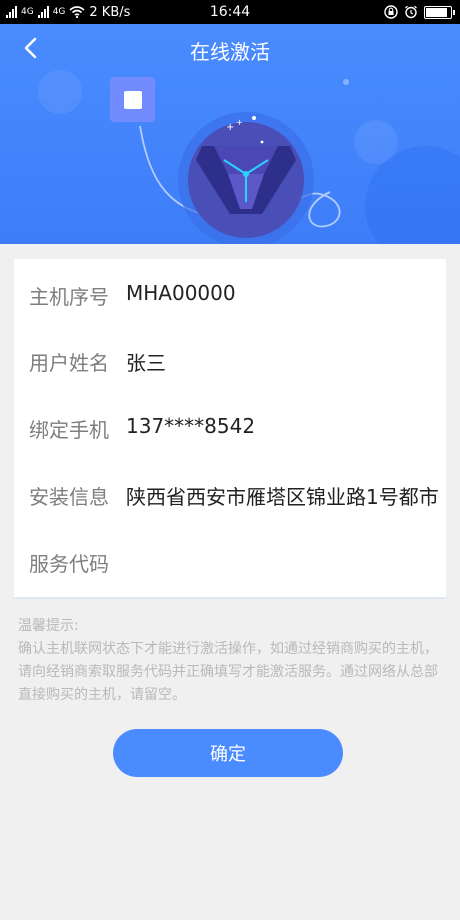 The width and height of the screenshot is (460, 920). I want to click on confirm-button: 确定, so click(228, 753).